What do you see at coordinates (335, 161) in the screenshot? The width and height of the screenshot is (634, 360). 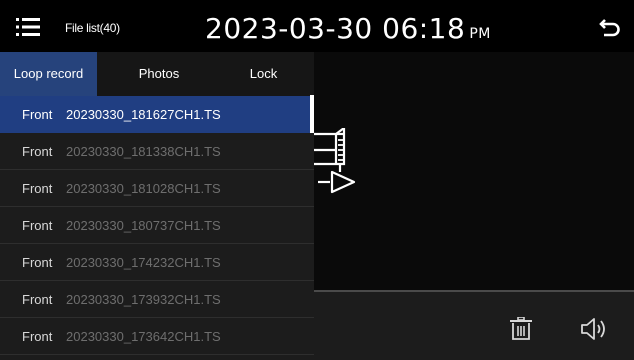 I see `video-file-icon` at bounding box center [335, 161].